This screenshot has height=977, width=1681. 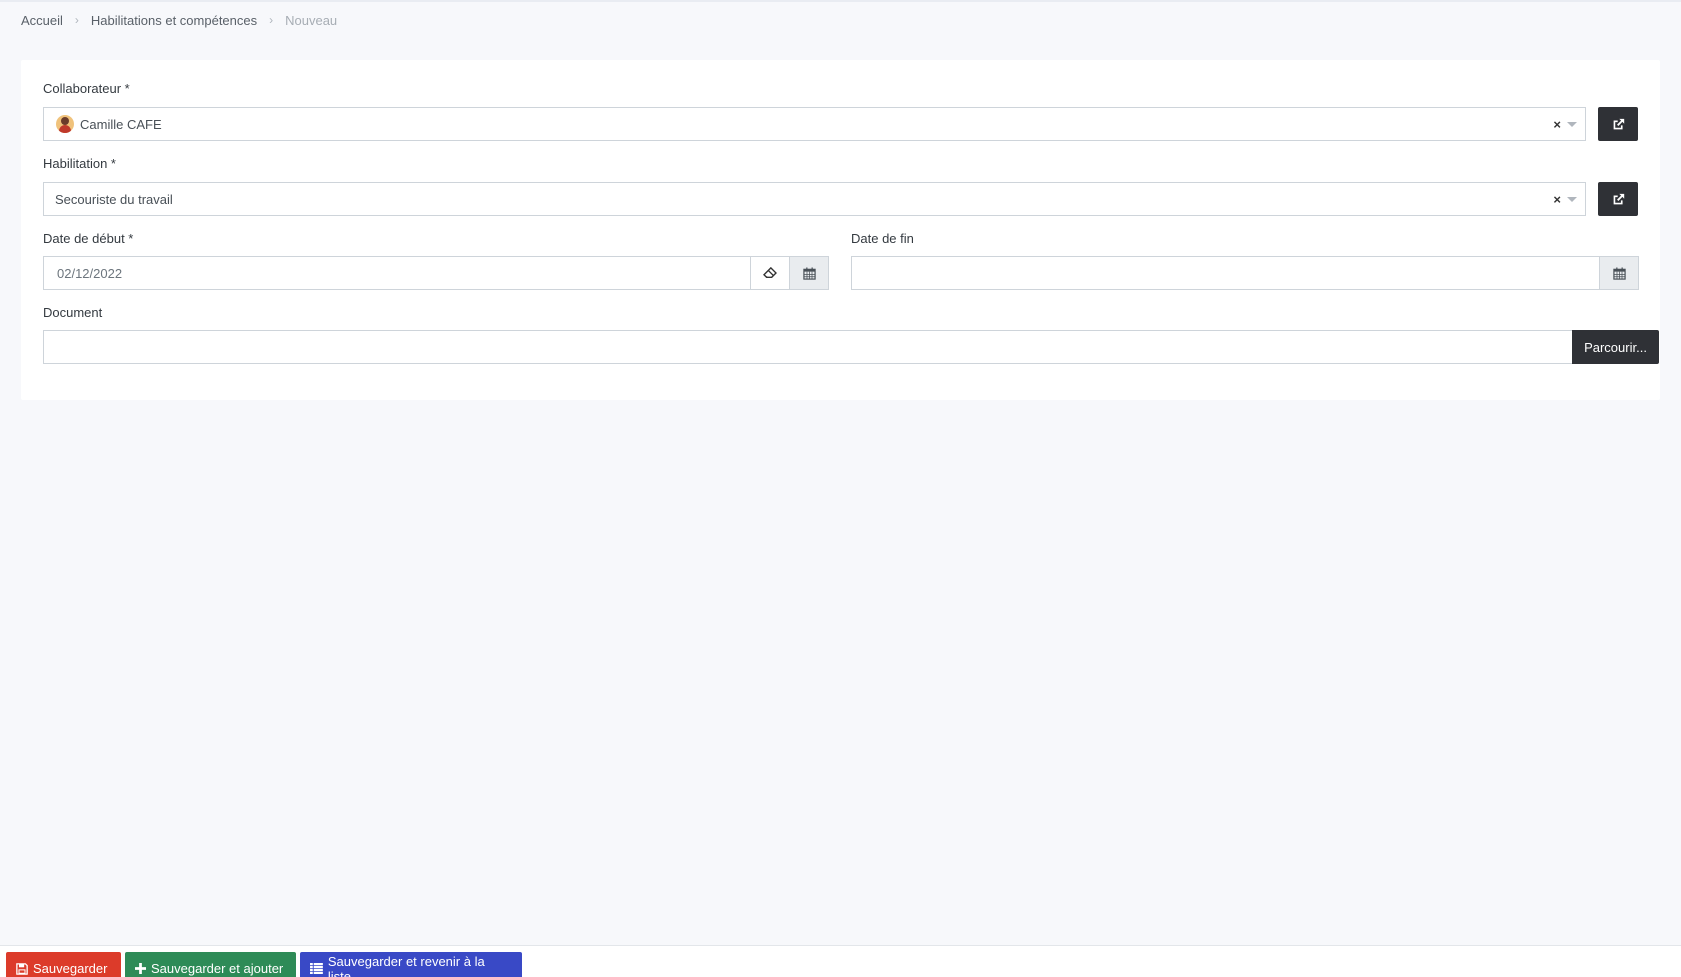 I want to click on avatar, so click(x=65, y=124).